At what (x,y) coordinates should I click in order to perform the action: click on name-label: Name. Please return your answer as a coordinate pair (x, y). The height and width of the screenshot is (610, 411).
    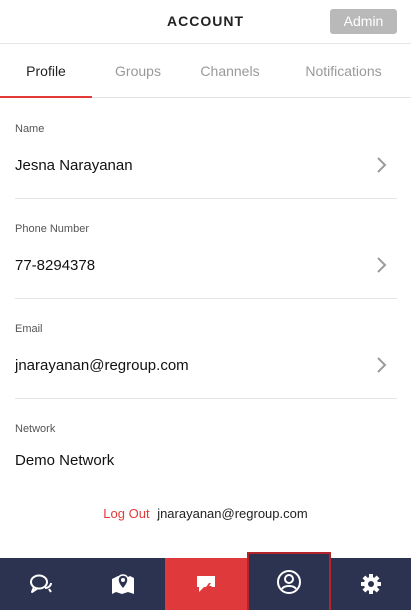
    Looking at the image, I should click on (30, 129).